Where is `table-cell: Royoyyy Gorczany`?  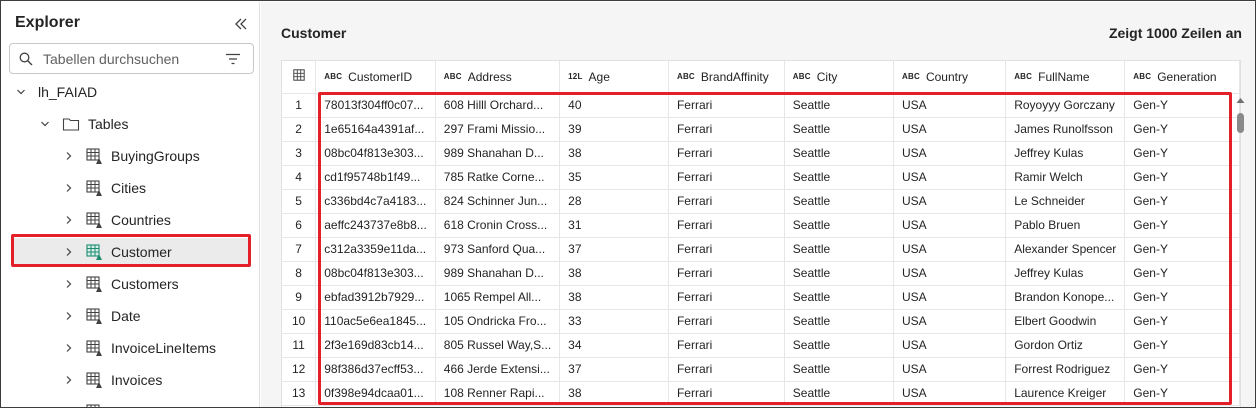
table-cell: Royoyyy Gorczany is located at coordinates (1065, 105).